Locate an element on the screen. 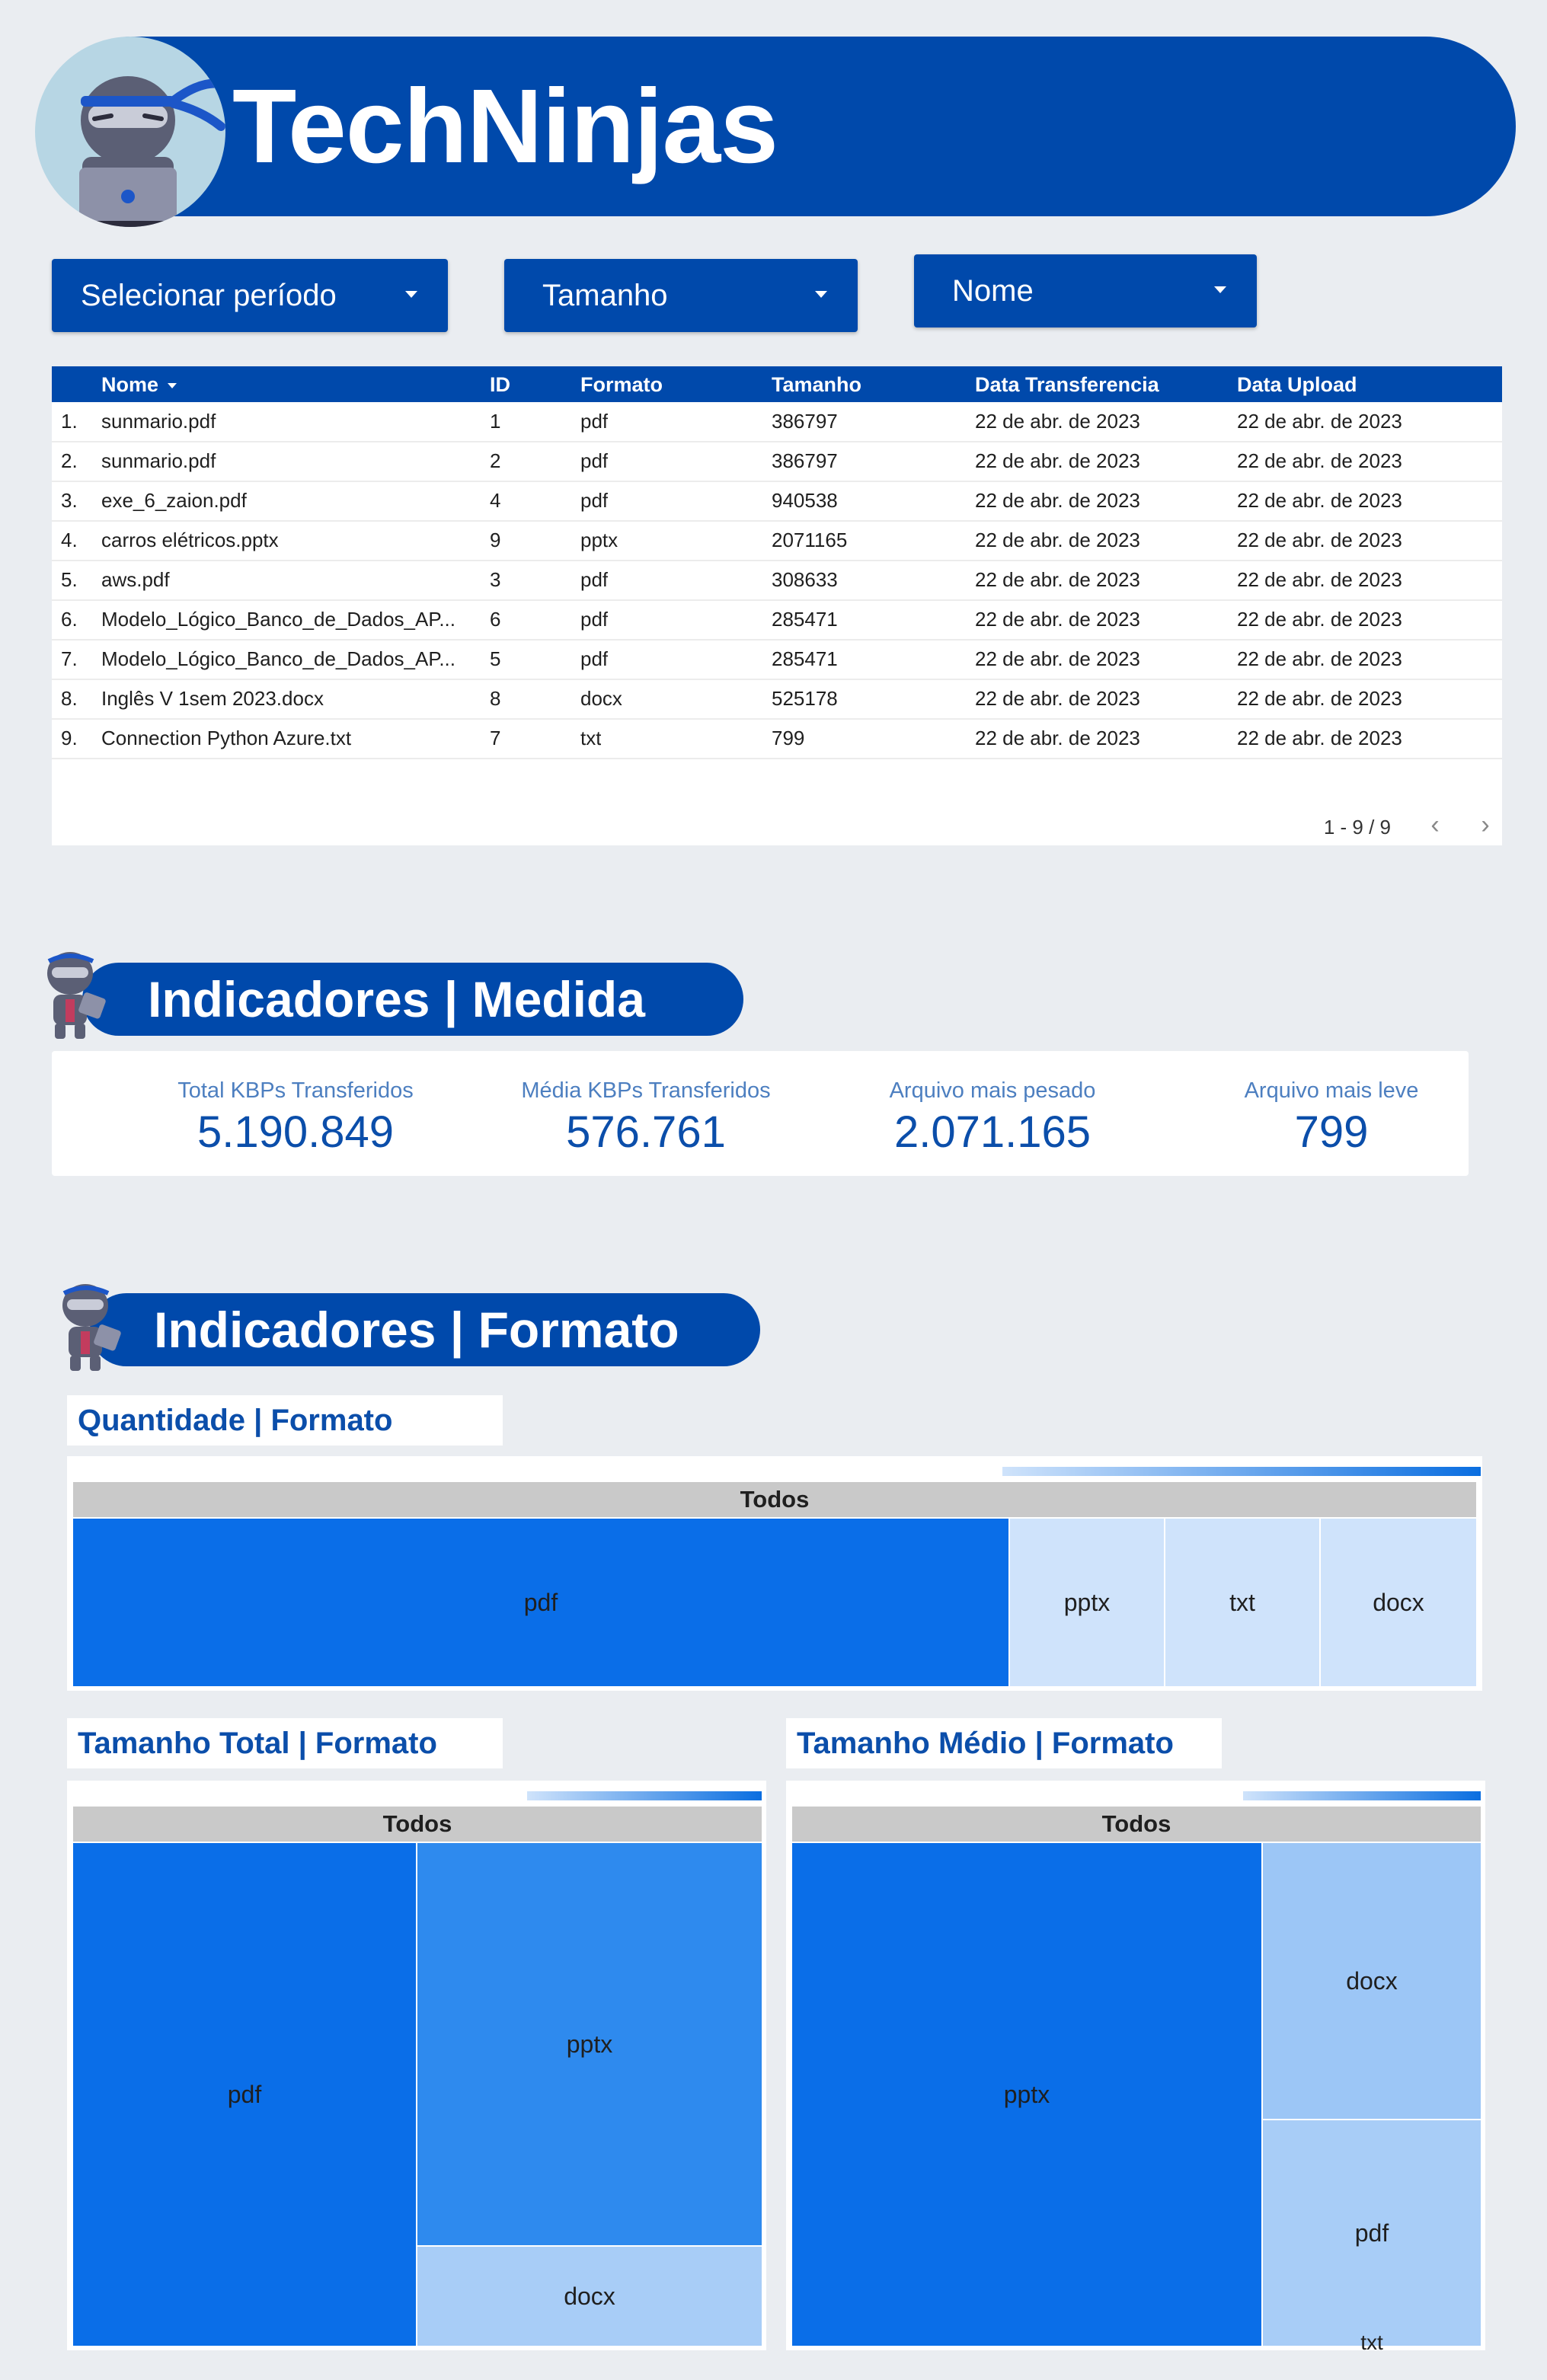 Image resolution: width=1547 pixels, height=2380 pixels. column-header-formato: Formato is located at coordinates (622, 385).